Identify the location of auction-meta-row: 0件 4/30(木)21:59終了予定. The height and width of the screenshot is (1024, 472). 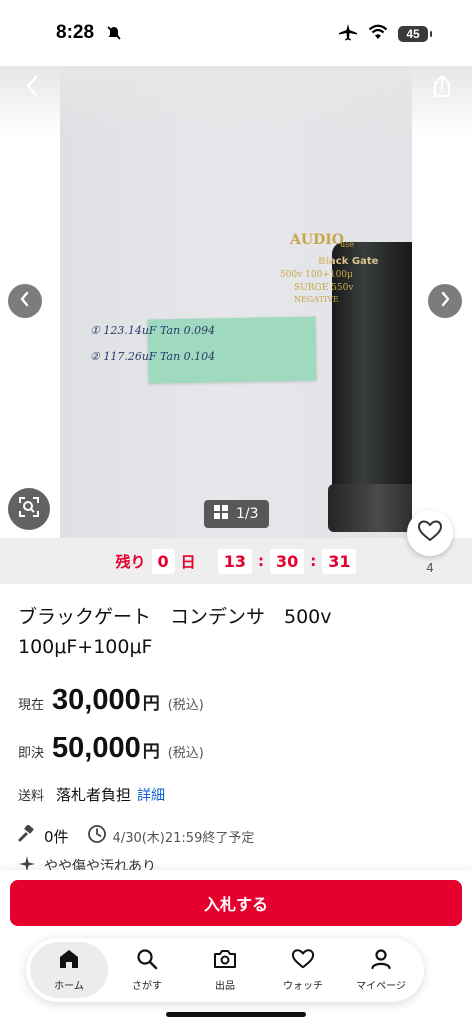
(136, 836).